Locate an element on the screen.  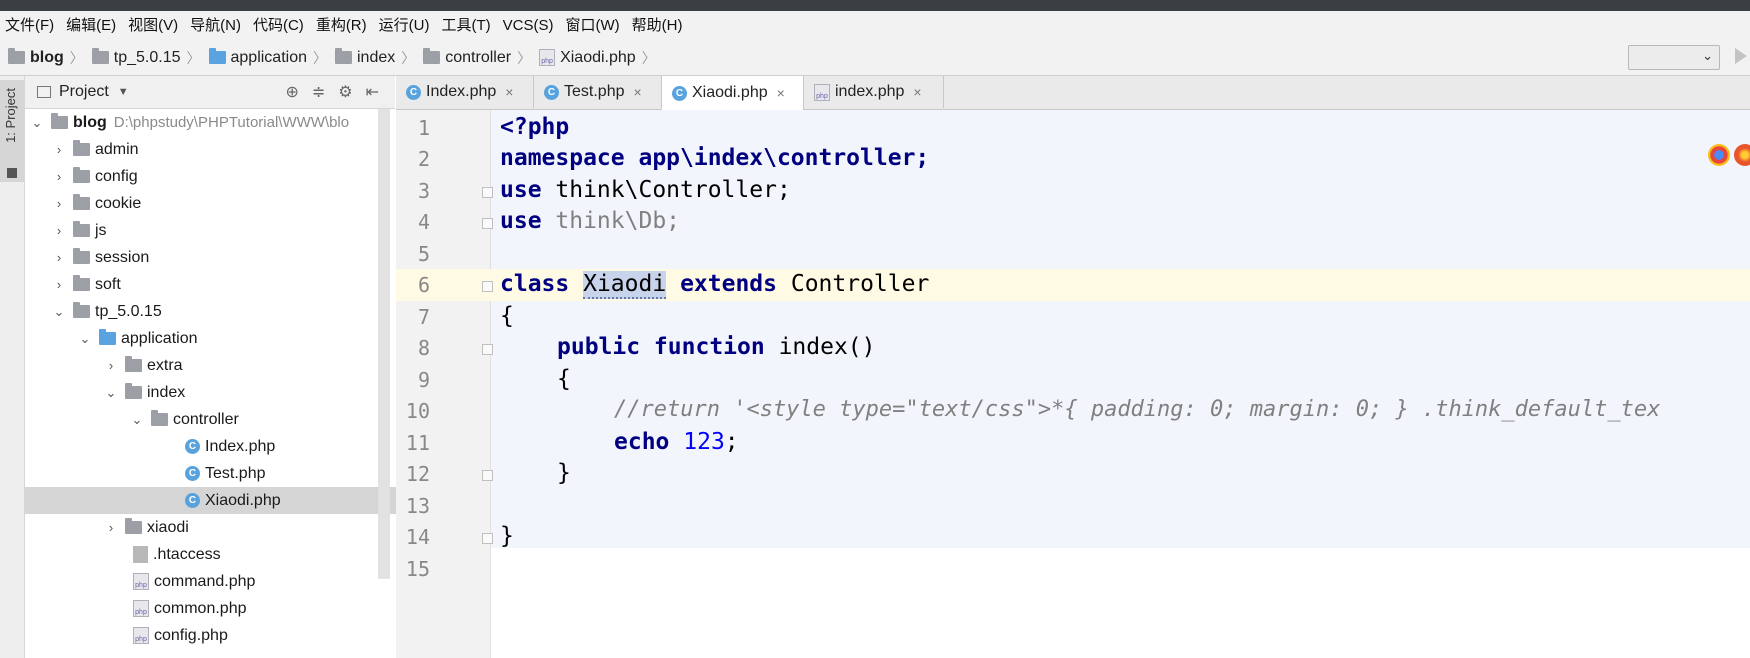
tree-item-js: › js is located at coordinates (223, 230).